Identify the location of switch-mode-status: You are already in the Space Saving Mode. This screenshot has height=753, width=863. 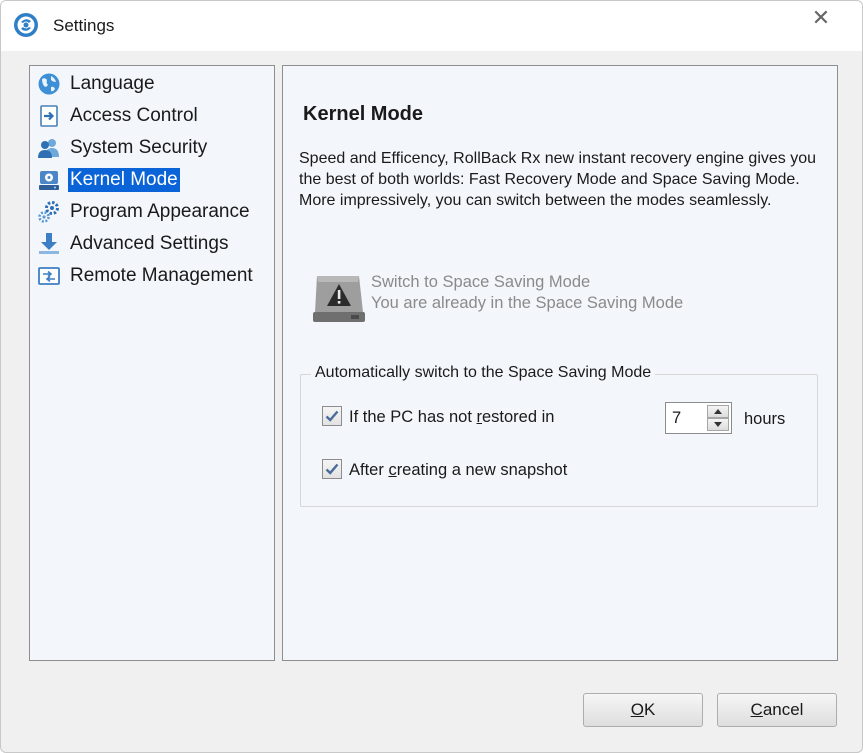
(527, 303).